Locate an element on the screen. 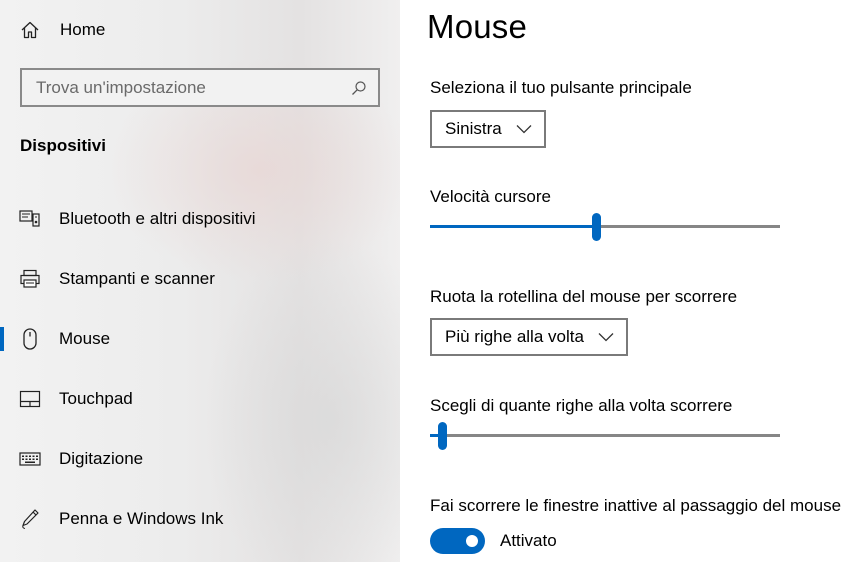 This screenshot has height=562, width=851. printer-icon is located at coordinates (30, 279).